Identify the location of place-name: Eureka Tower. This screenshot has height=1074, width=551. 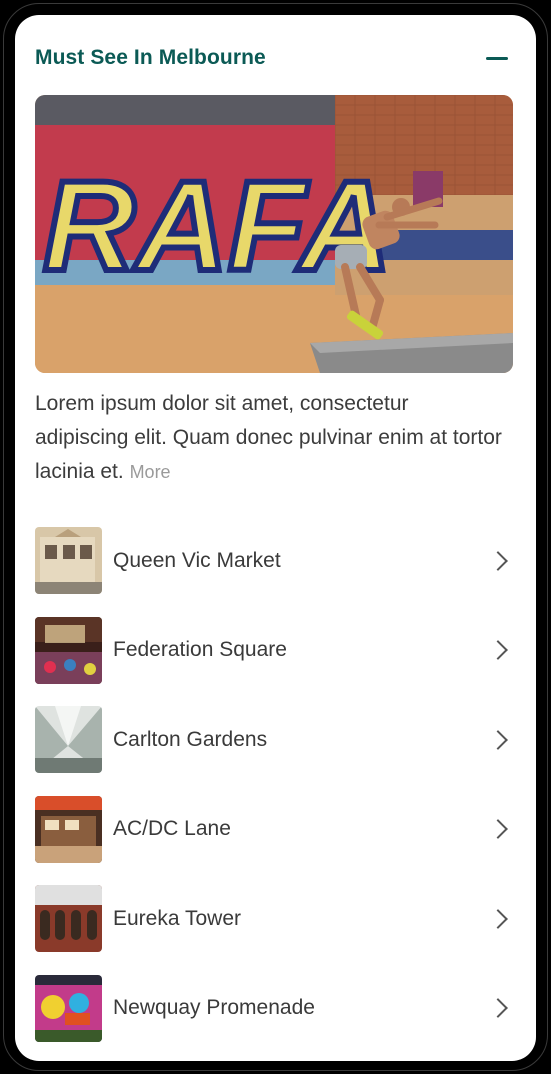
(177, 918).